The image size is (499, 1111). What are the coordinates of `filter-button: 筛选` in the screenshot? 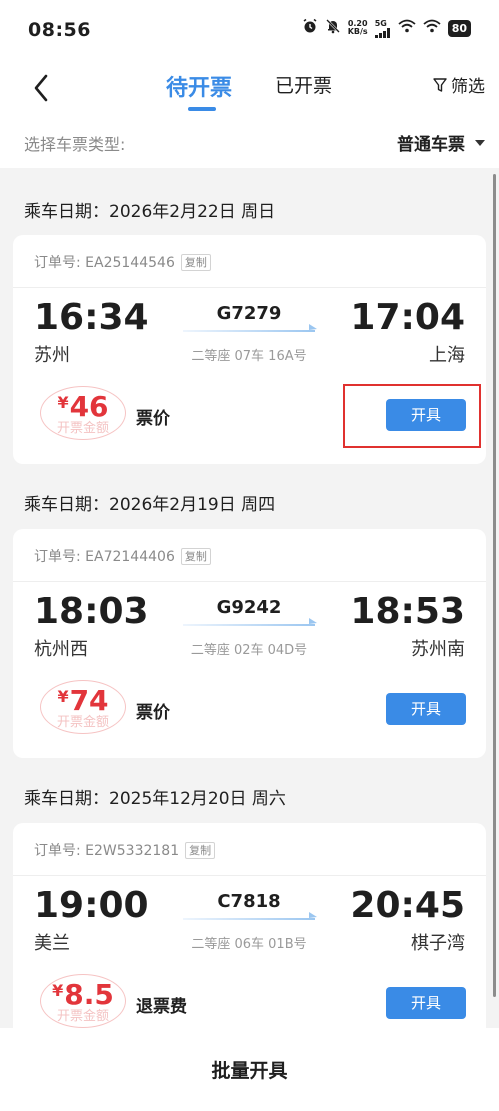 It's located at (459, 84).